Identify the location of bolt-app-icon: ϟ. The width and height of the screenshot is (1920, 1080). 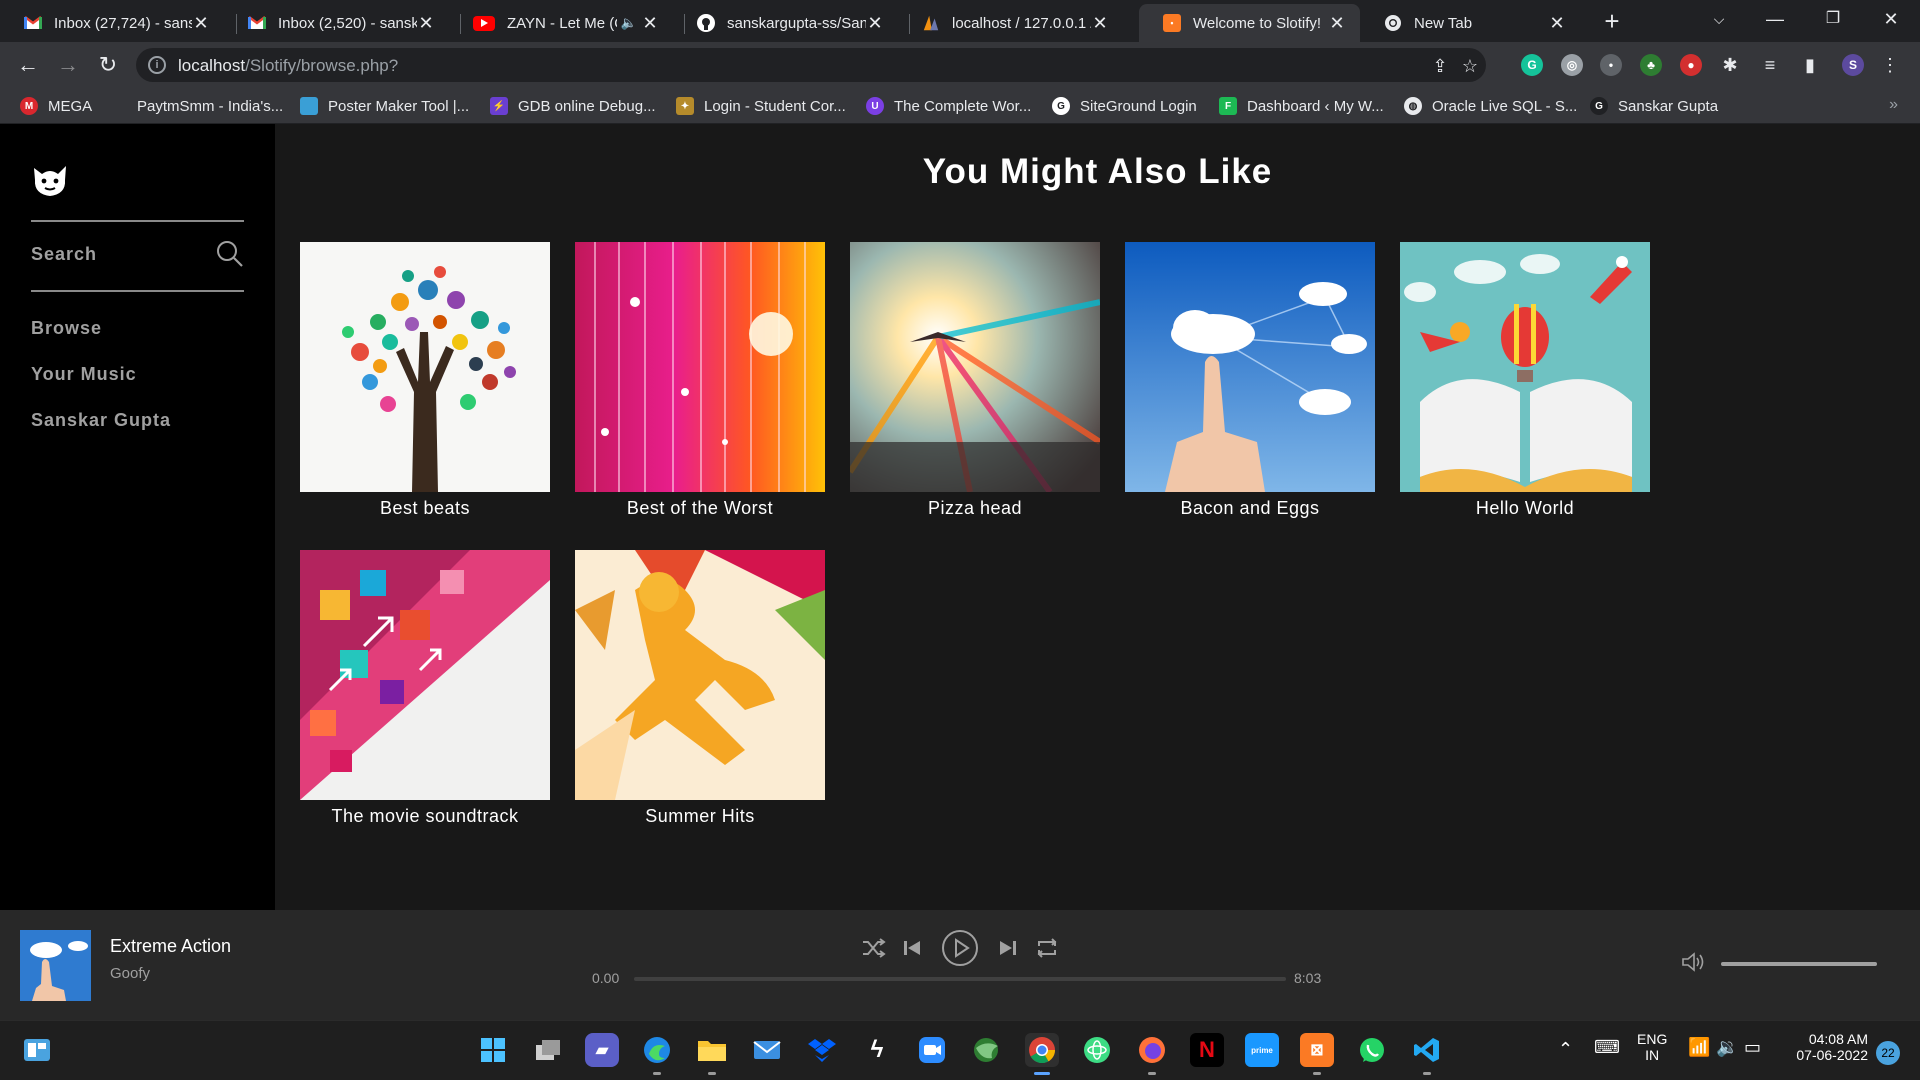
(877, 1050).